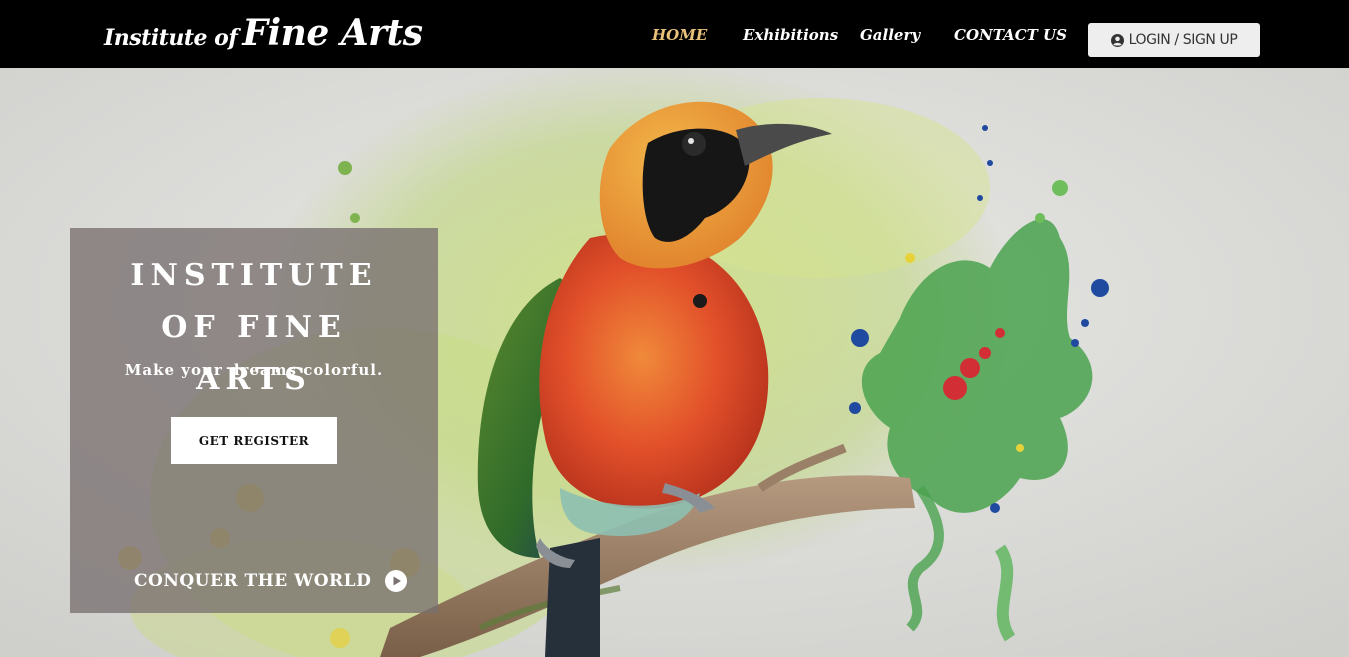 This screenshot has height=657, width=1349. What do you see at coordinates (171, 38) in the screenshot?
I see `brand-prefix: Institute of` at bounding box center [171, 38].